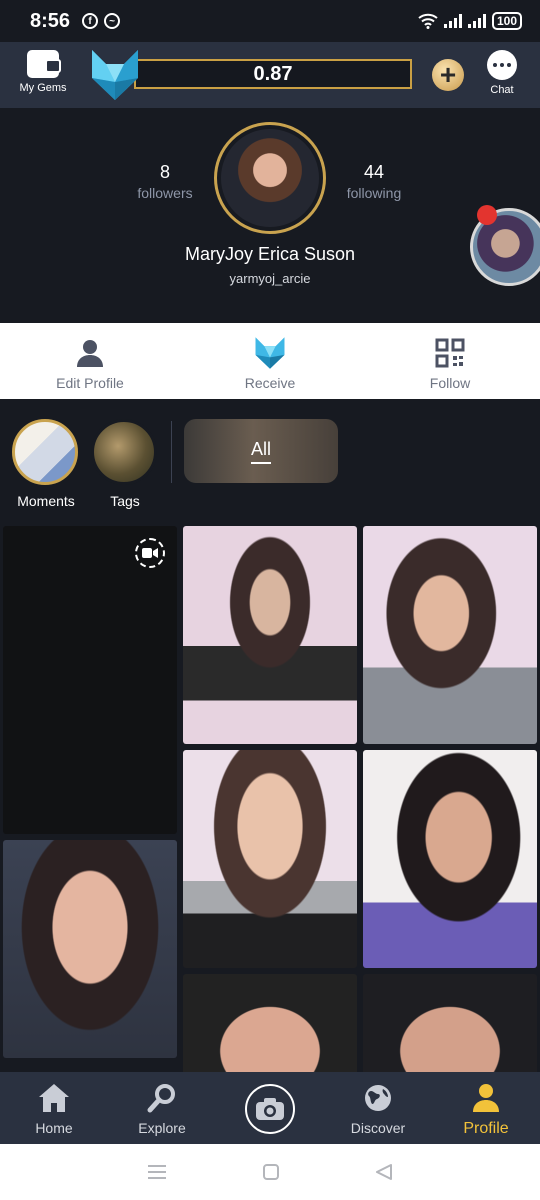 The image size is (540, 1200). I want to click on nav-home-label: Home, so click(54, 1128).